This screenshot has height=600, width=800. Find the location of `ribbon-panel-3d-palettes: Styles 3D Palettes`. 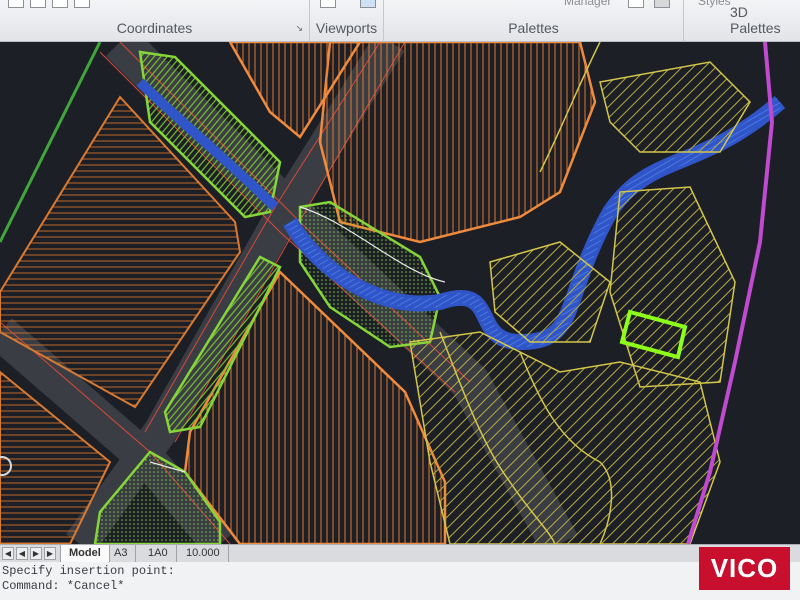

ribbon-panel-3d-palettes: Styles 3D Palettes is located at coordinates (742, 21).